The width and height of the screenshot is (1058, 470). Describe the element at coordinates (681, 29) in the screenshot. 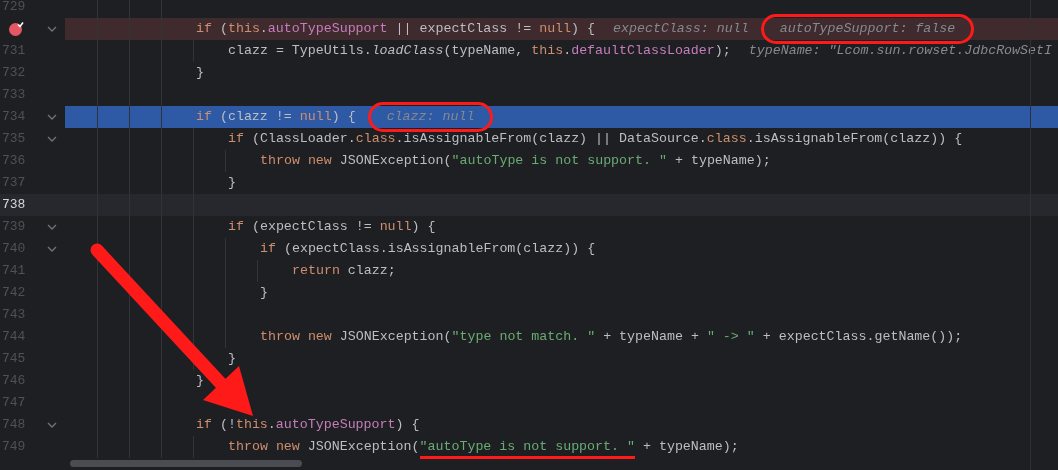

I see `inline-value-hint: expectClass: null` at that location.